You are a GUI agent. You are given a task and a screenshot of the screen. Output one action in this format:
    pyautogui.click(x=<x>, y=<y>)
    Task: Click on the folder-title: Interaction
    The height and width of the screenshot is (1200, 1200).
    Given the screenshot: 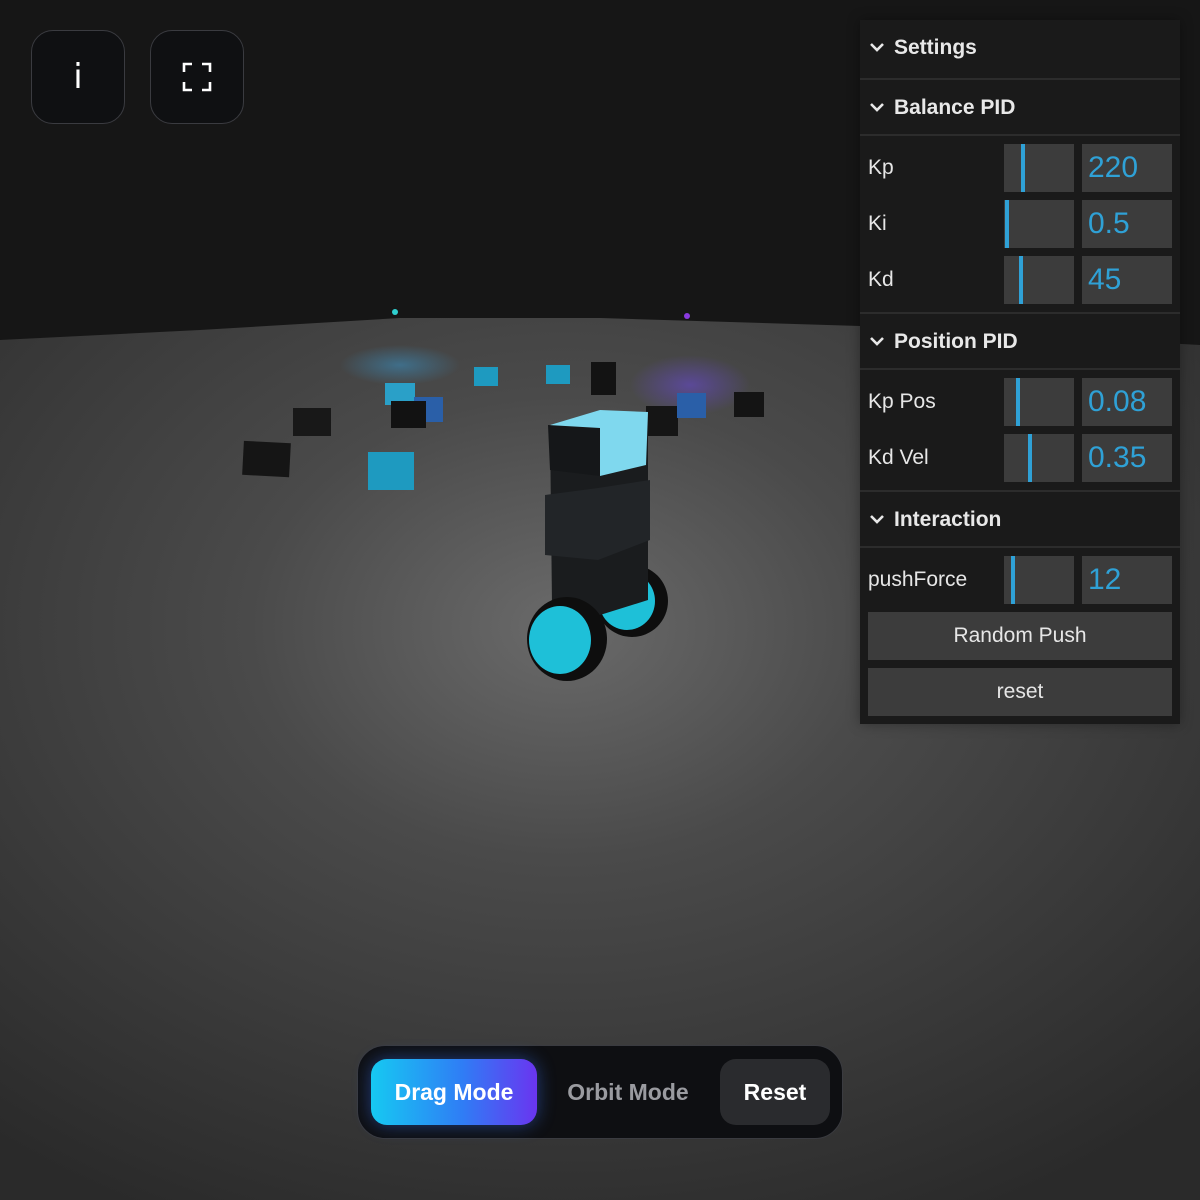 What is the action you would take?
    pyautogui.click(x=948, y=519)
    